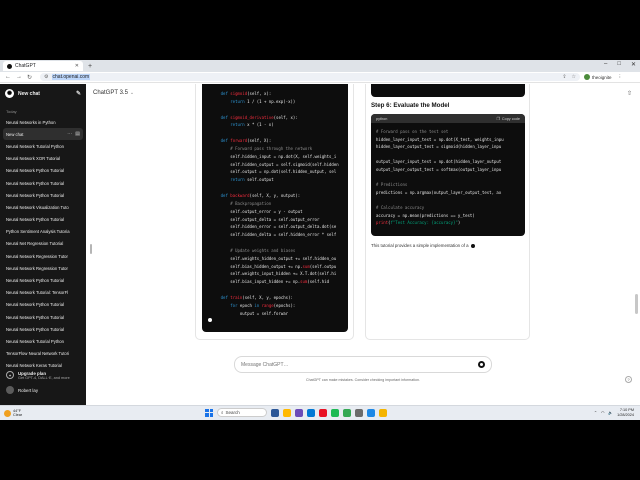 This screenshot has height=480, width=640. Describe the element at coordinates (382, 223) in the screenshot. I see `code-token: print` at that location.